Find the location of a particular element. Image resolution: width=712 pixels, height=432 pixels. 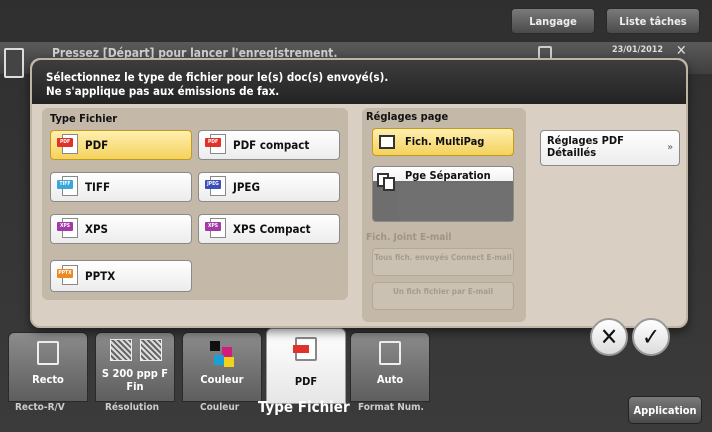

simplex-icon is located at coordinates (48, 353).